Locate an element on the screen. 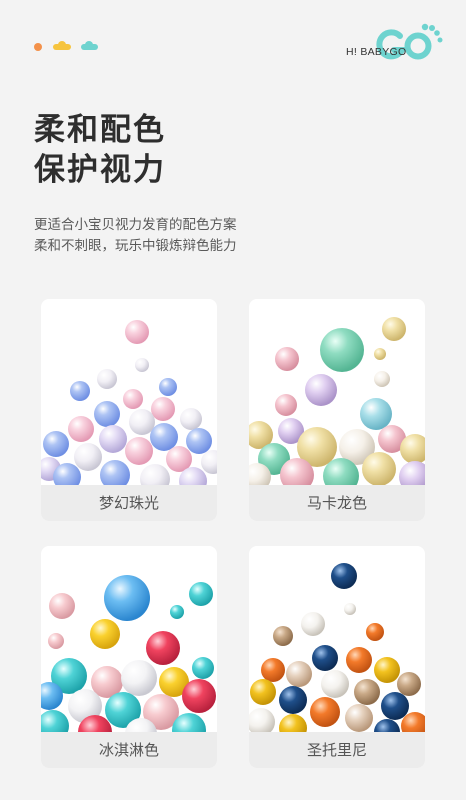  color-card-macaron: 马卡龙色 is located at coordinates (337, 410).